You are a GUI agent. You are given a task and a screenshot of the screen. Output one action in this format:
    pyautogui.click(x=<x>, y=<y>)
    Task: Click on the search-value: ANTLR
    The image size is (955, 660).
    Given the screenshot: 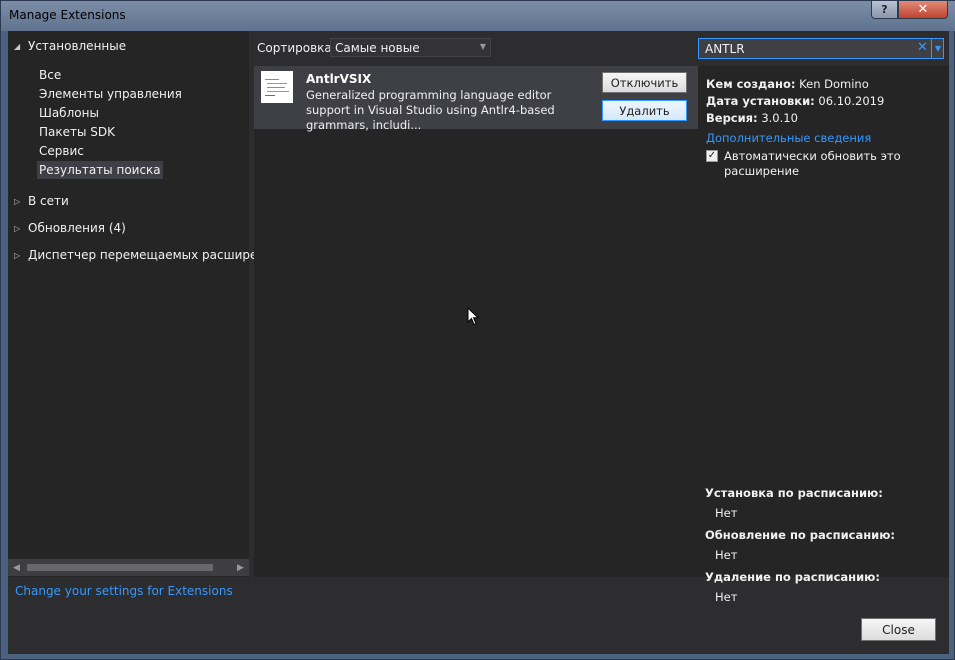 What is the action you would take?
    pyautogui.click(x=725, y=49)
    